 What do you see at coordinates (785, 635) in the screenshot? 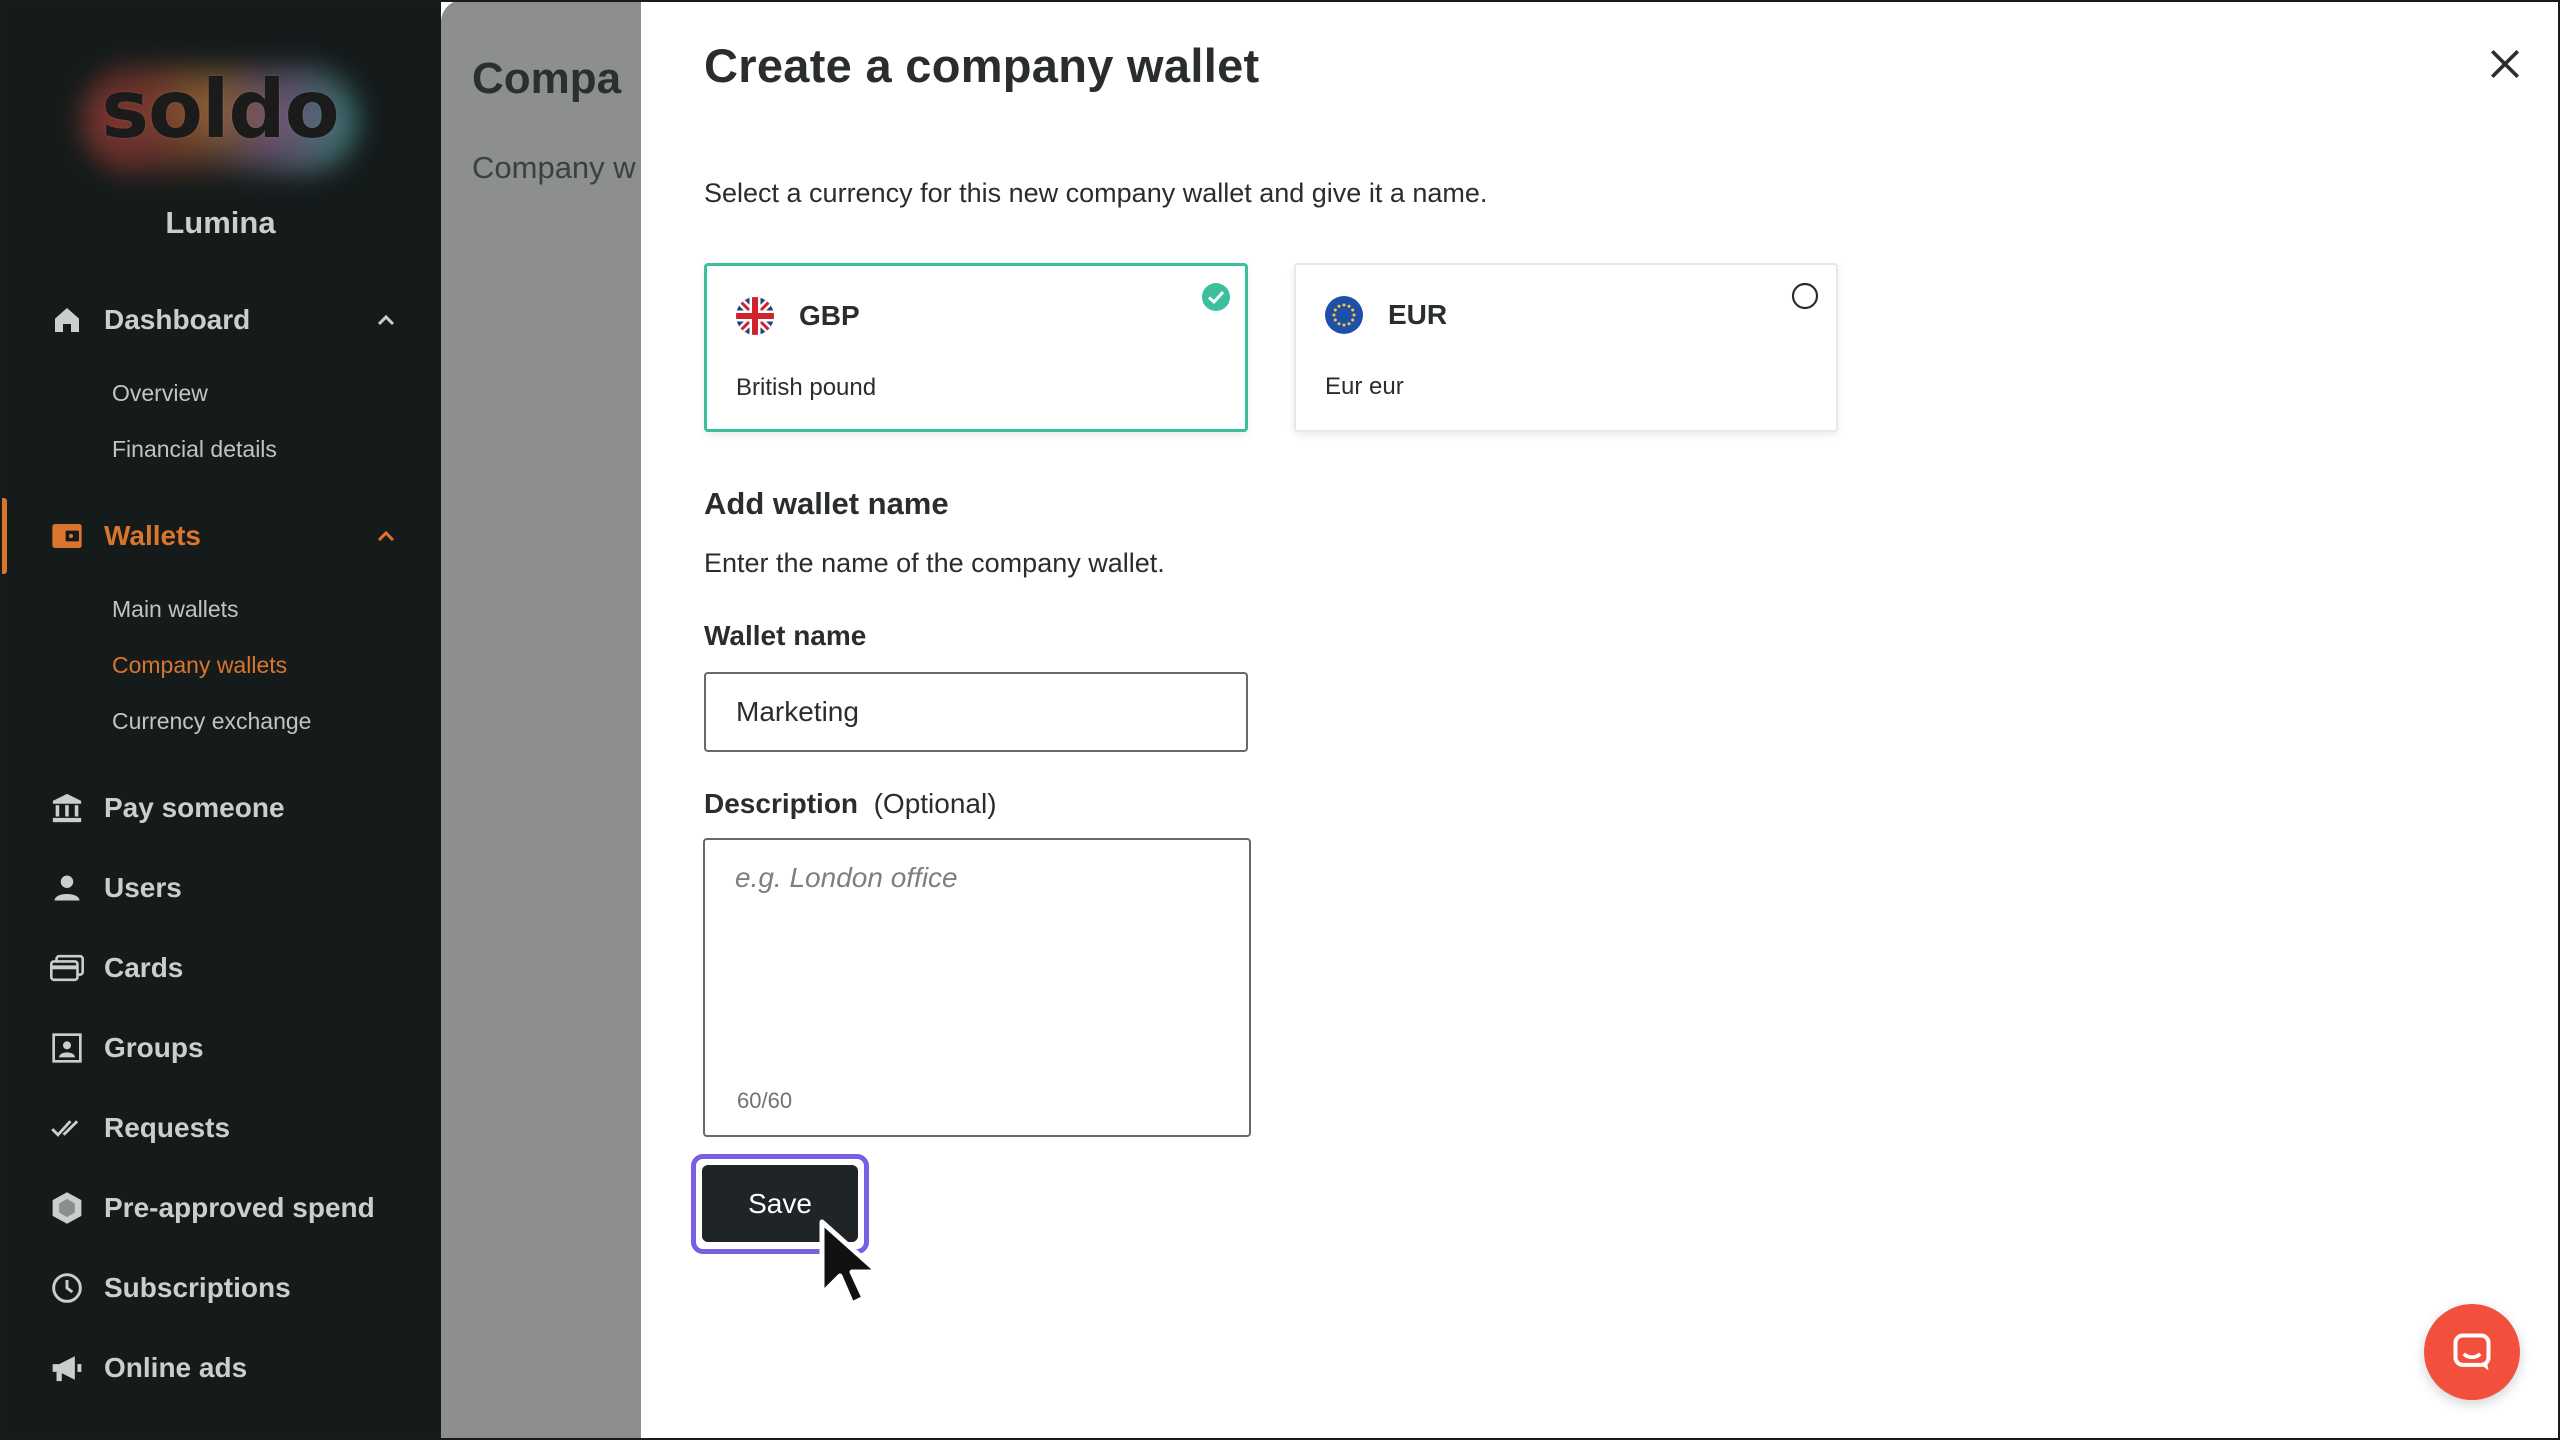
I see `wallet-name-label: Wallet name` at bounding box center [785, 635].